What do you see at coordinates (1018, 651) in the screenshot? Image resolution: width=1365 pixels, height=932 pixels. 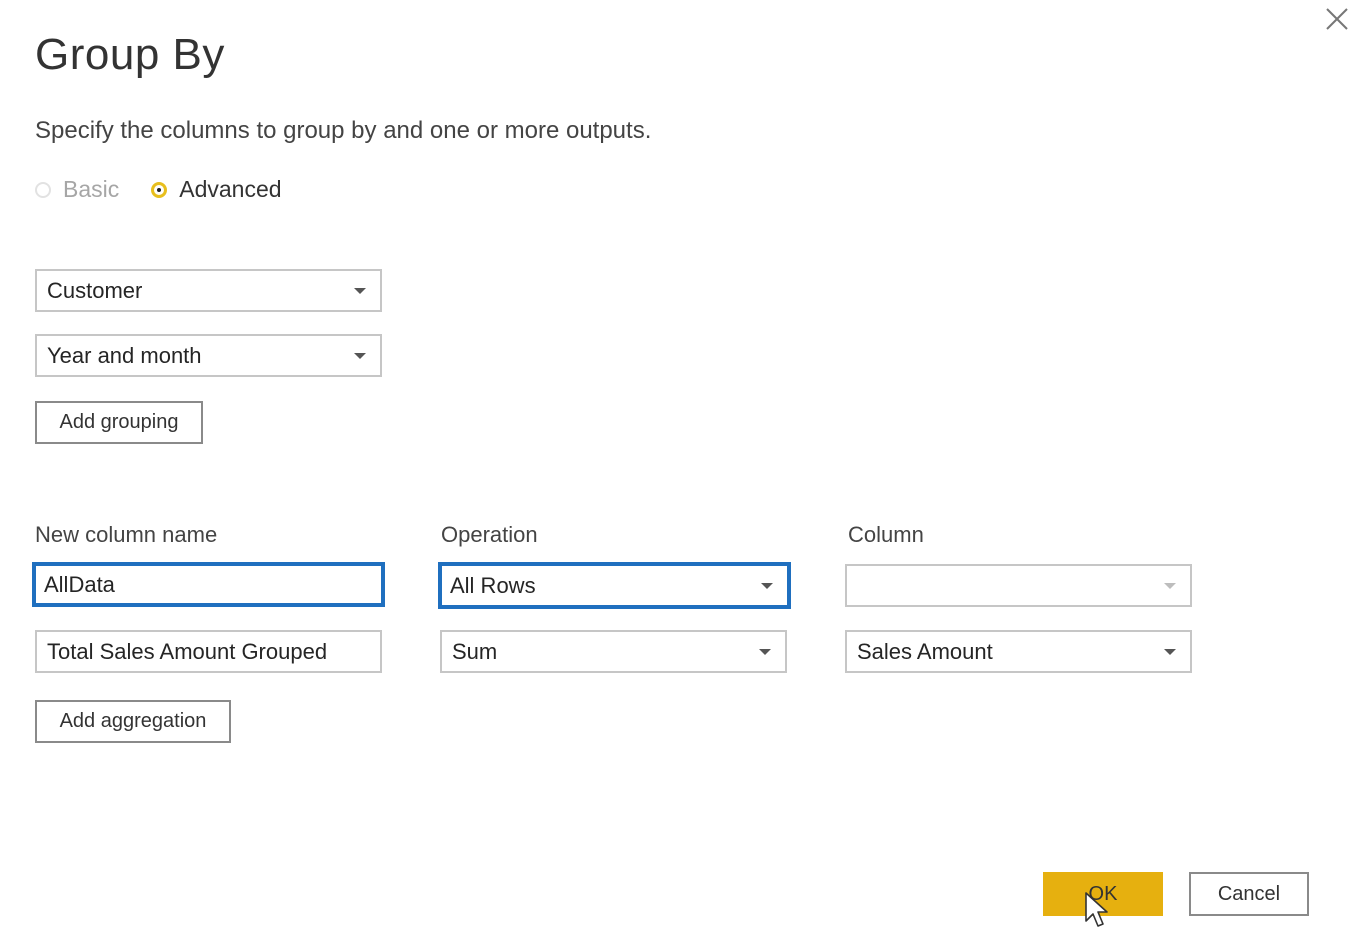 I see `column-select-2: Sales Amount` at bounding box center [1018, 651].